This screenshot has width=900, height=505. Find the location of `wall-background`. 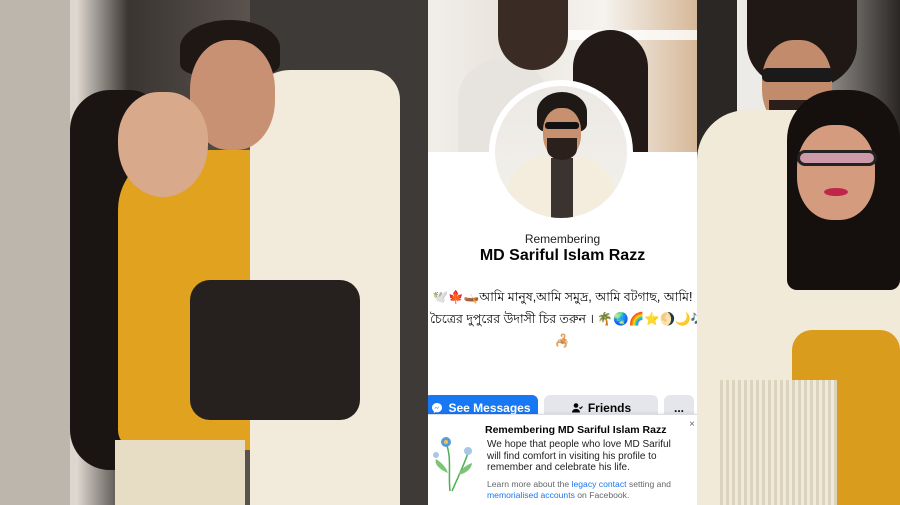

wall-background is located at coordinates (35, 252).